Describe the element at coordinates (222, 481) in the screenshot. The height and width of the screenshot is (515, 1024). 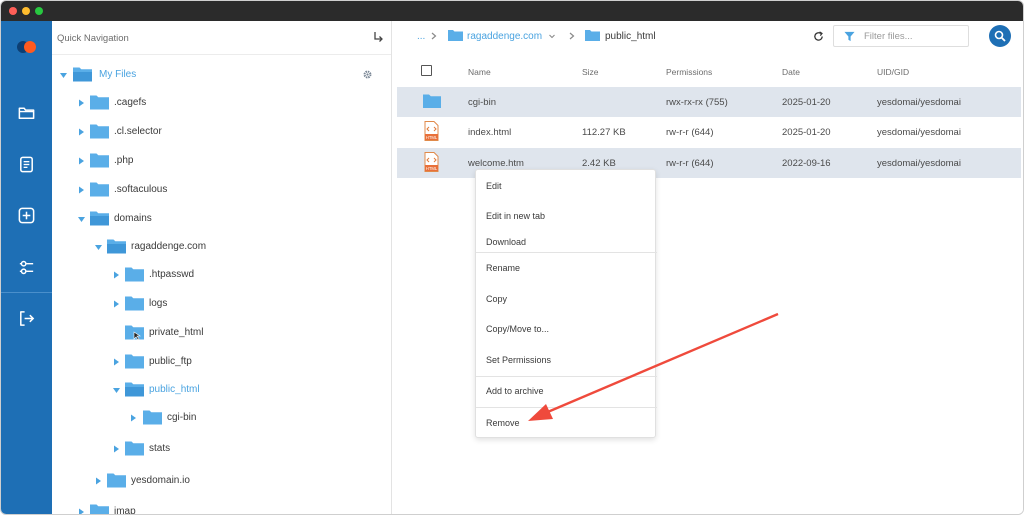
I see `tree-item: yesdomain.io` at that location.